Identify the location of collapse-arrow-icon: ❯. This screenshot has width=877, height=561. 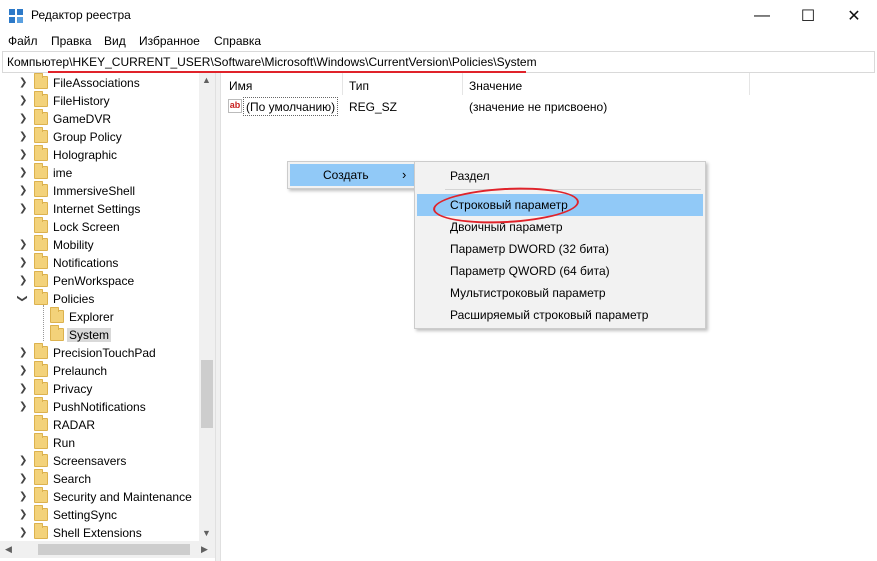
(22, 298).